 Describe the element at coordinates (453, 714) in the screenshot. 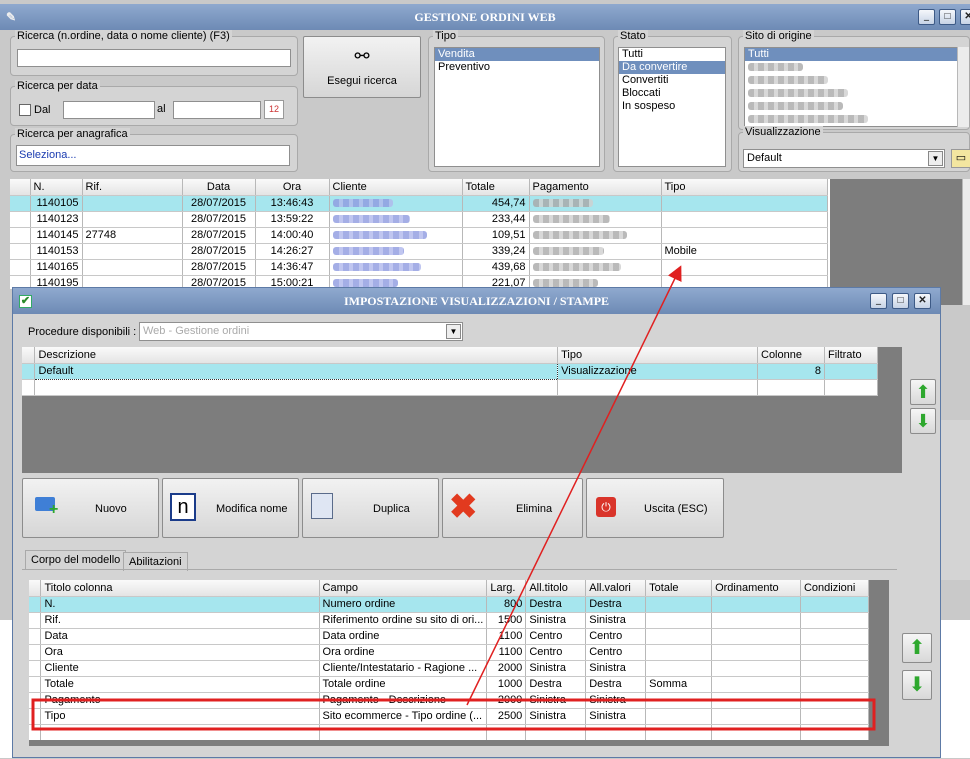

I see `annotation-highlight-box` at that location.